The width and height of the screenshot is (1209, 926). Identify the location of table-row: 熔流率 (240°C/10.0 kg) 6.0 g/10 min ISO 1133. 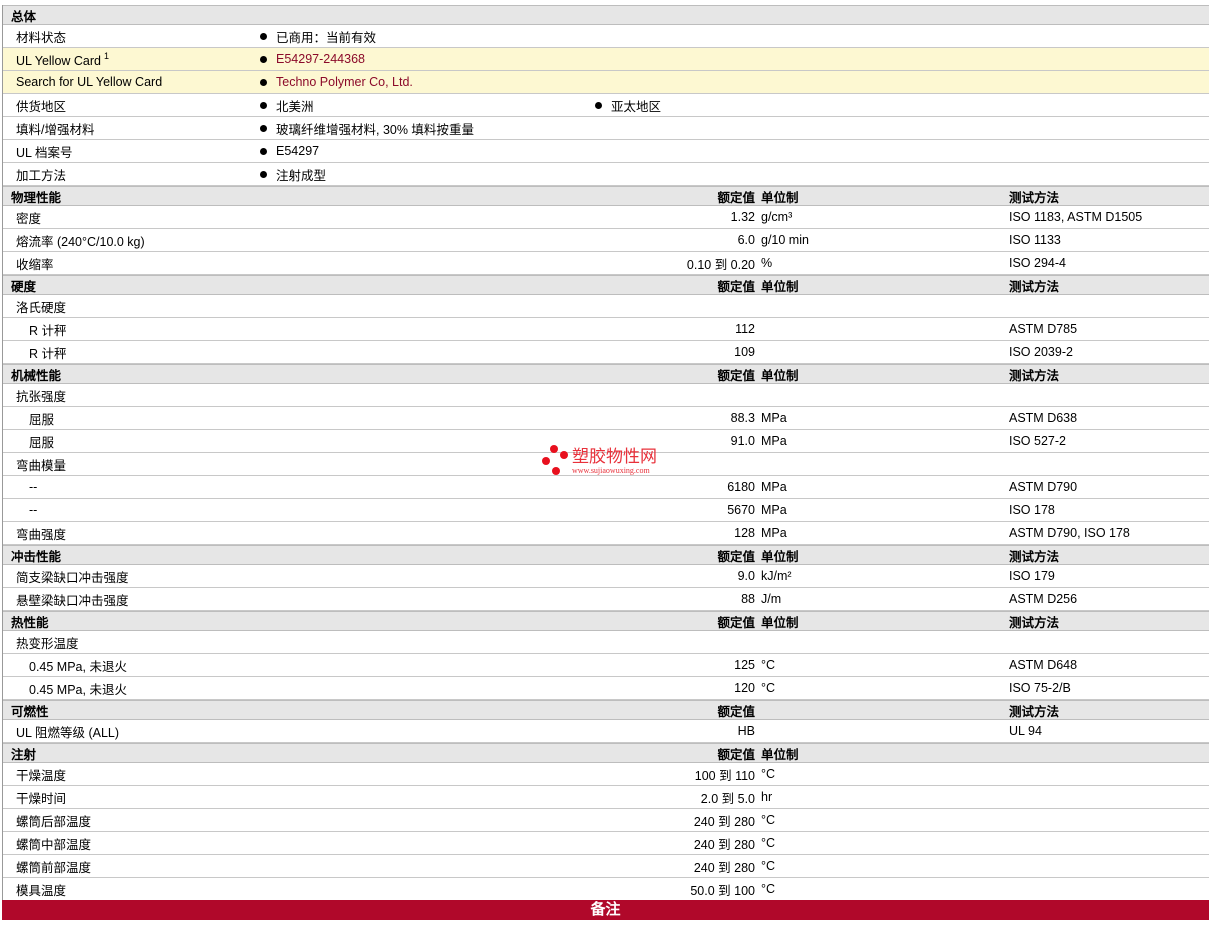
(606, 240).